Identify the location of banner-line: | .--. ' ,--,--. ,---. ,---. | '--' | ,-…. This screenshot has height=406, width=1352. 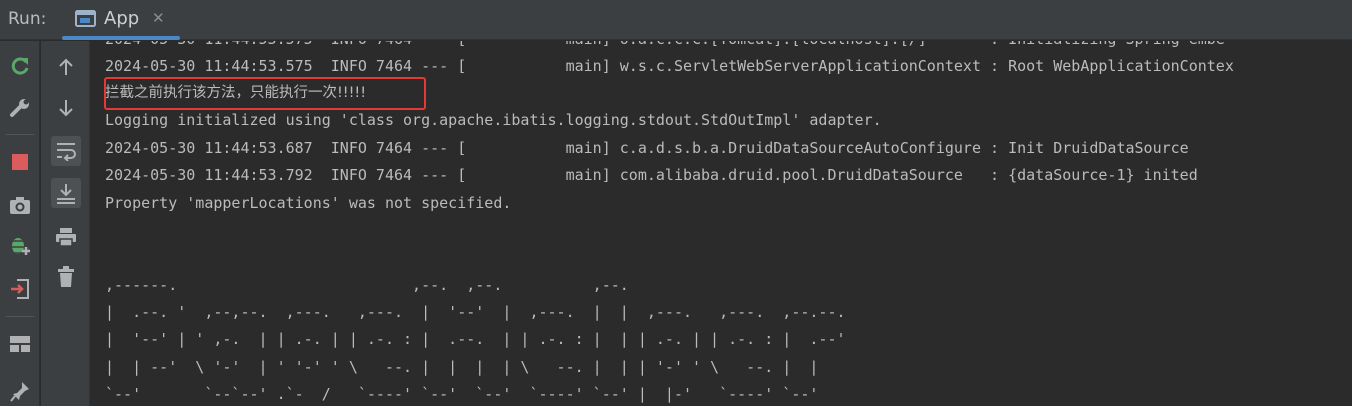
(475, 312).